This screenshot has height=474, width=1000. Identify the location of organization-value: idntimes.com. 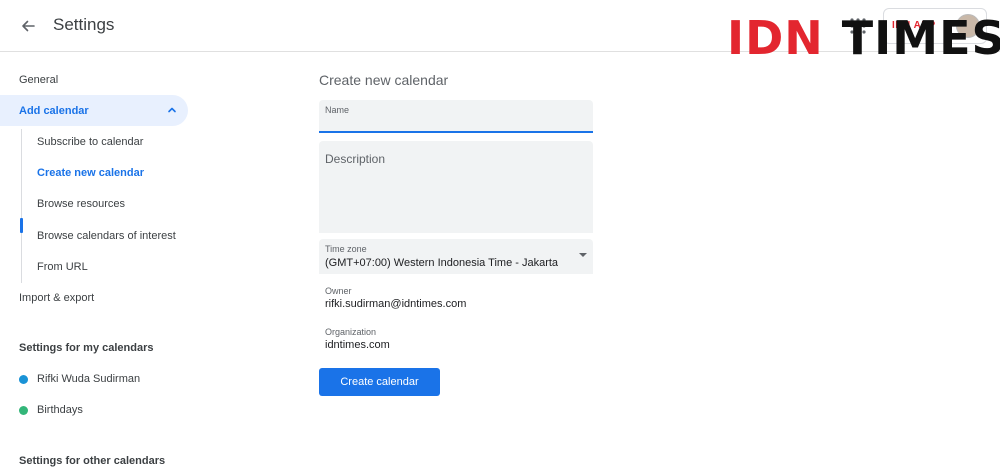
(357, 345).